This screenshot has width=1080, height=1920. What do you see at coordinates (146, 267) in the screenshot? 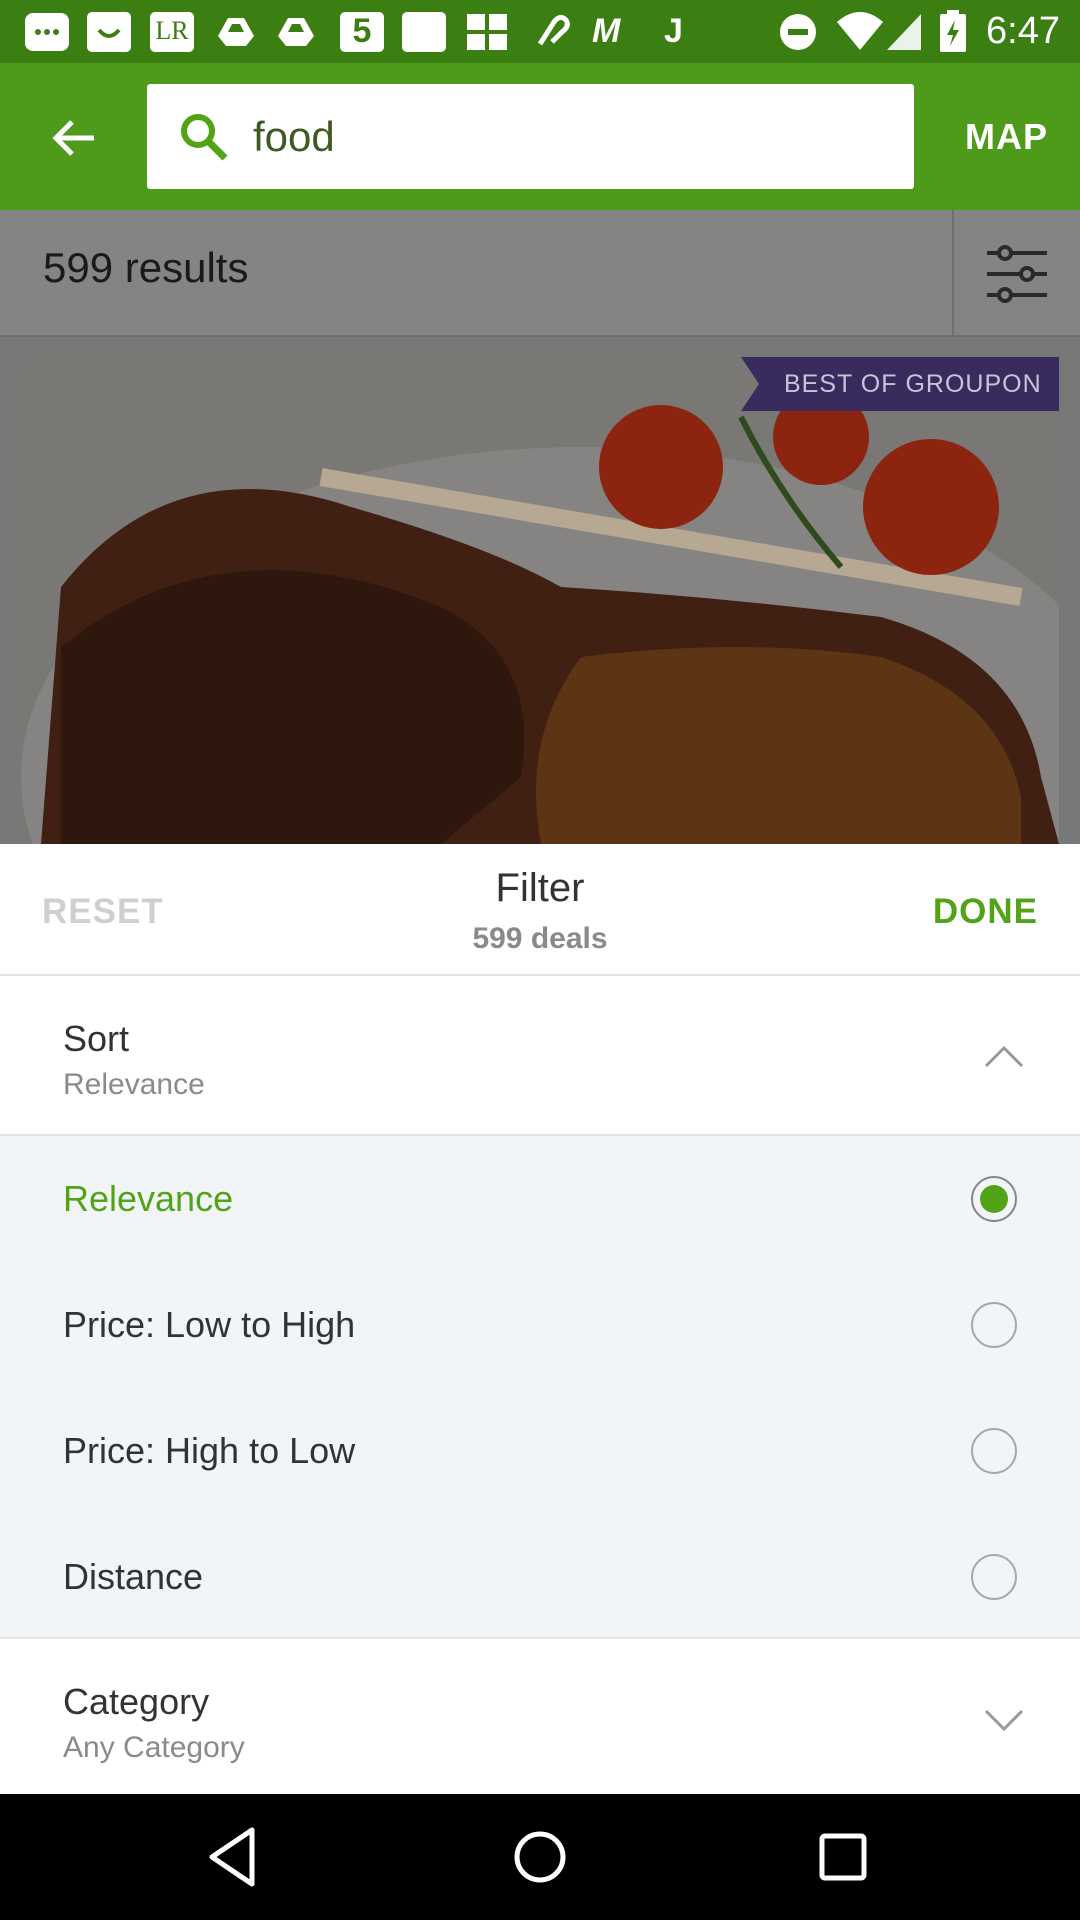
I see `results-count: 599 results` at bounding box center [146, 267].